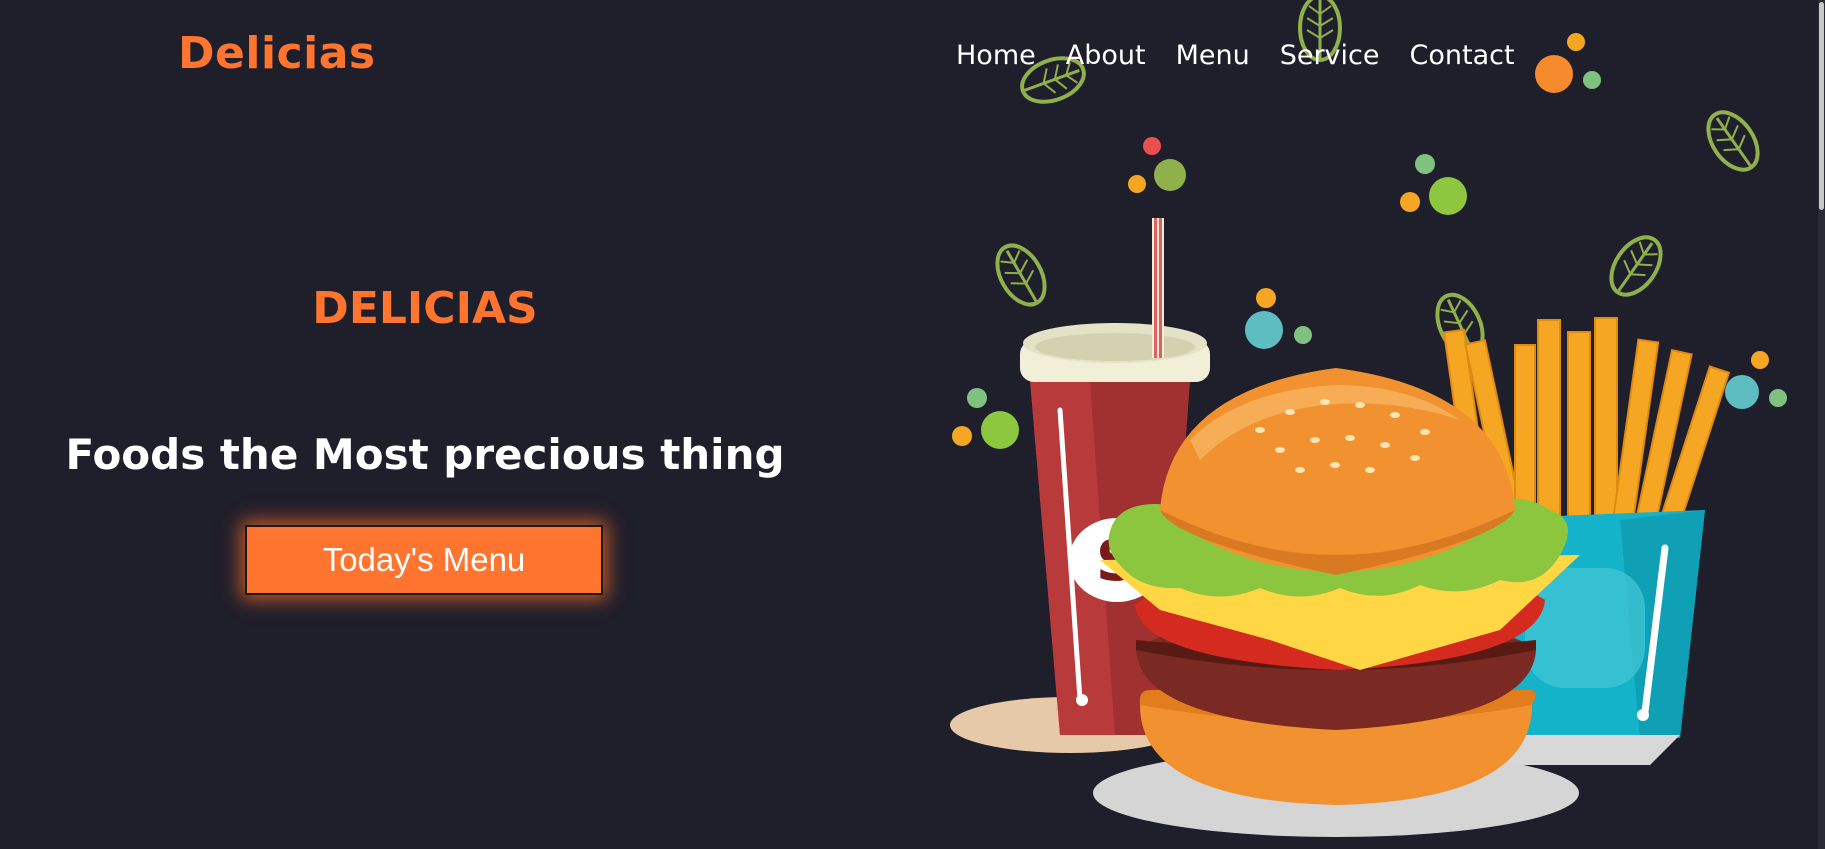 The image size is (1825, 849). Describe the element at coordinates (425, 454) in the screenshot. I see `hero-title: Foods the Most precious thing` at that location.